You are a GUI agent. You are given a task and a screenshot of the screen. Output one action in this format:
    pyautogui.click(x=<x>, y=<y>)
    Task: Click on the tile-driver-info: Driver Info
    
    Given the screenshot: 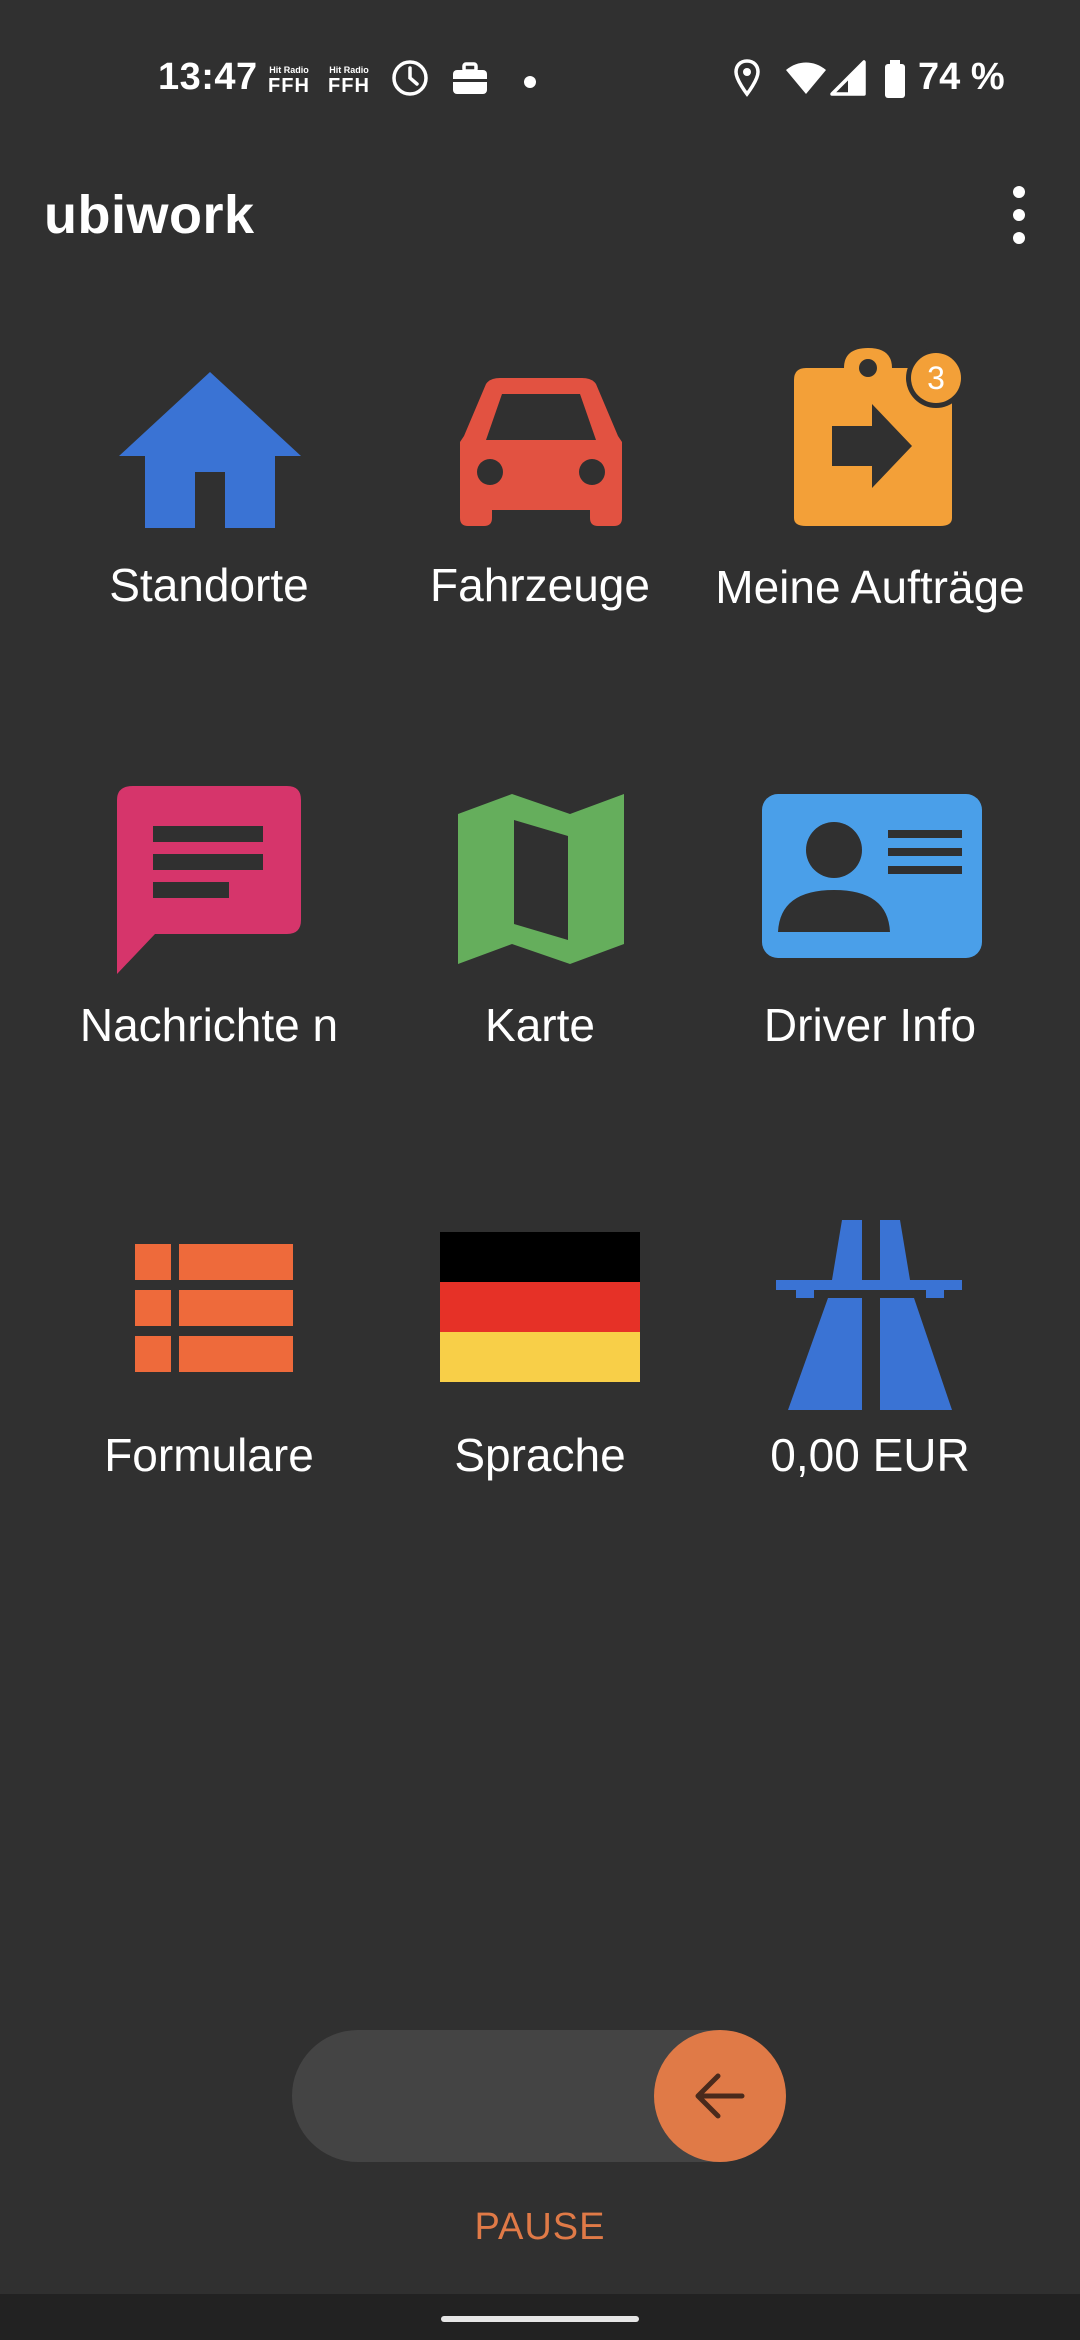 What is the action you would take?
    pyautogui.click(x=870, y=950)
    